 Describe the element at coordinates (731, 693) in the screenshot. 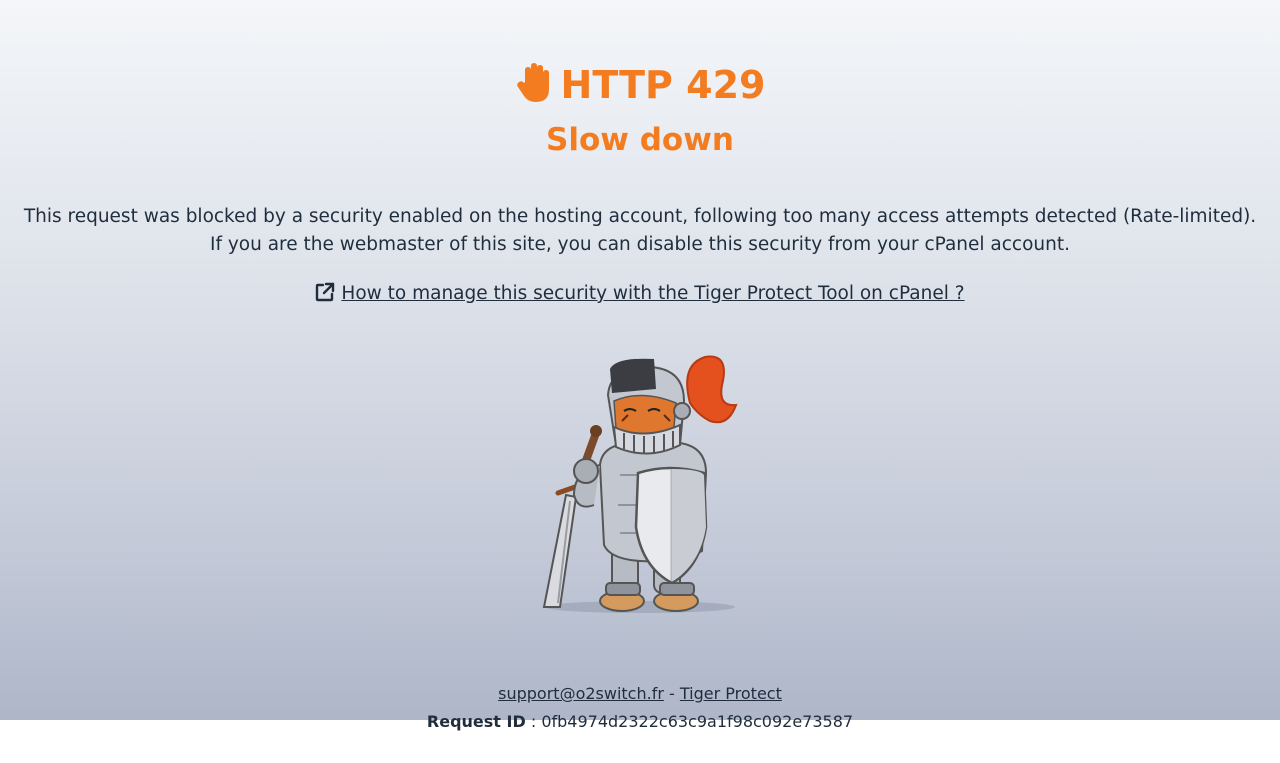

I see `tiger-protect-link: Tiger Protect` at that location.